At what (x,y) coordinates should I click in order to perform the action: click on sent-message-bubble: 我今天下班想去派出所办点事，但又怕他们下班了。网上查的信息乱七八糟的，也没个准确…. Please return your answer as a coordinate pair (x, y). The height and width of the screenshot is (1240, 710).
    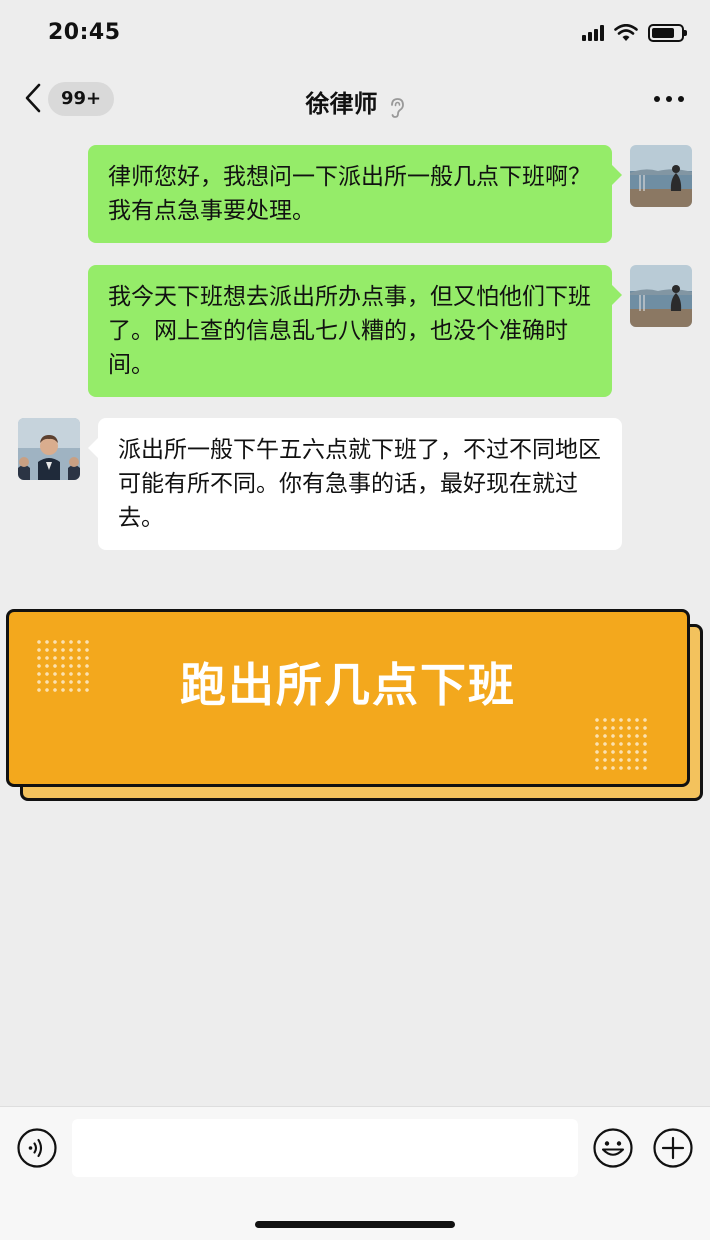
    Looking at the image, I should click on (355, 331).